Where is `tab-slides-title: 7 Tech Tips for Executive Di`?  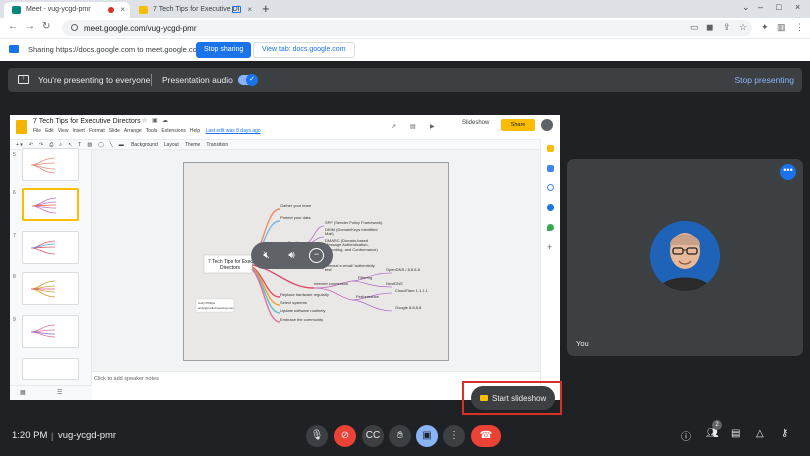
tab-slides-title: 7 Tech Tips for Executive Di is located at coordinates (196, 9).